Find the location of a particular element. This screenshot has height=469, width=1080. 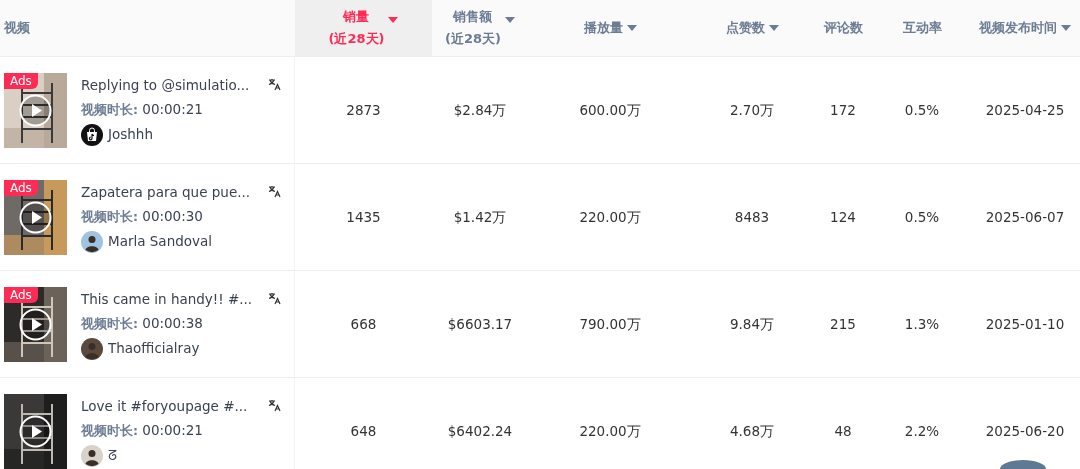

publish-date: 2025-01-10 is located at coordinates (1025, 324).